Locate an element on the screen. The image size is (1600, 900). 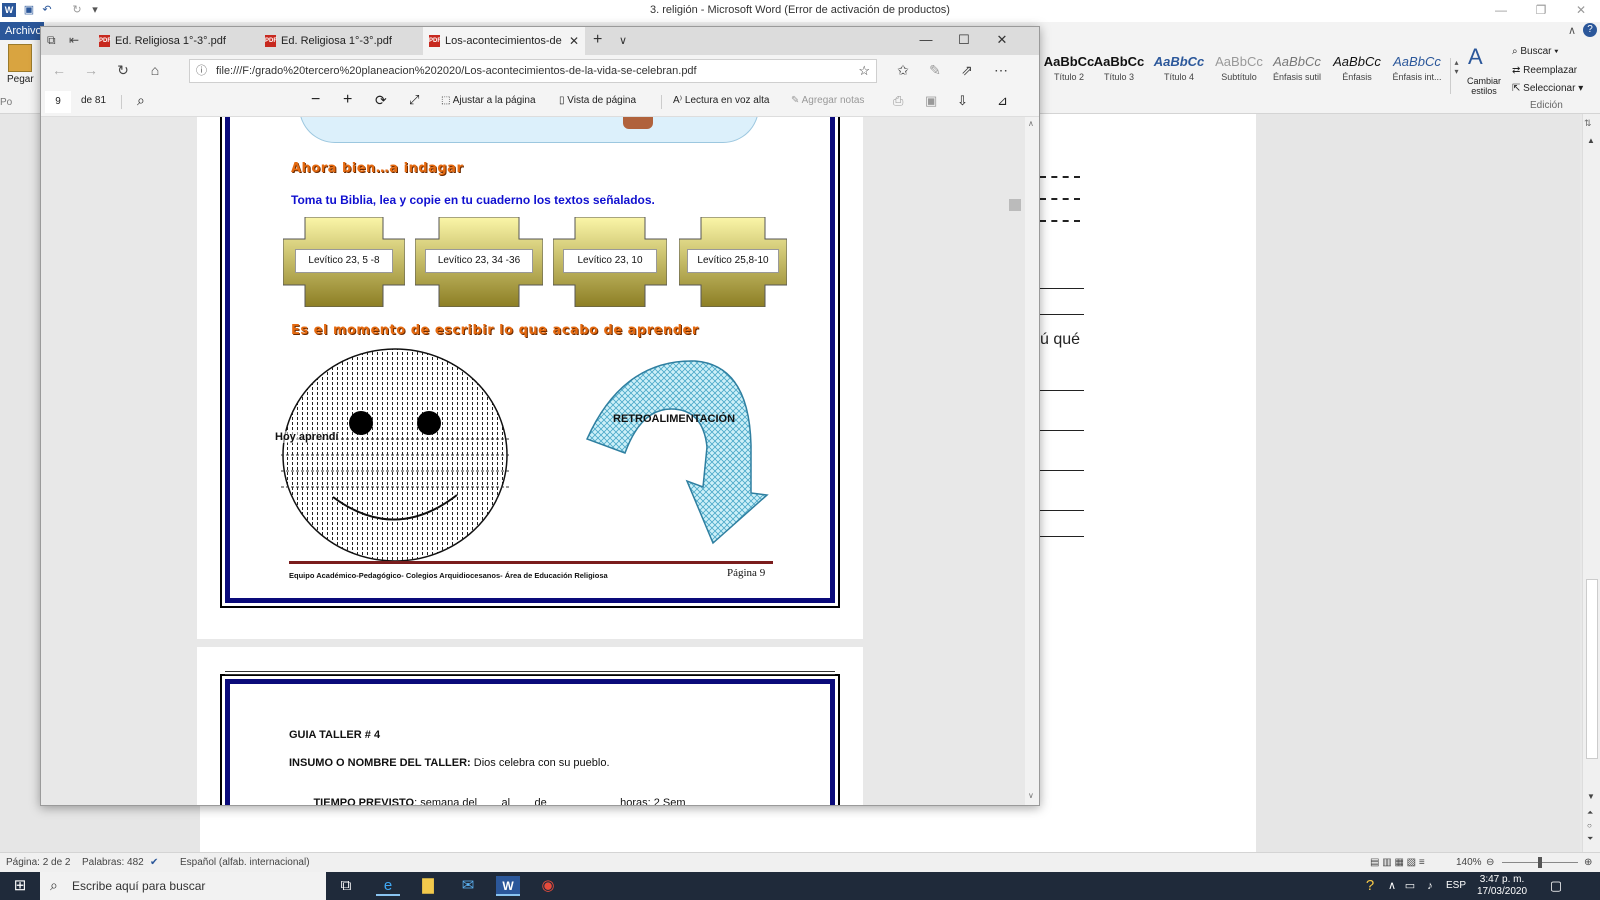
notifications-icon: ▢ is located at coordinates (1556, 886).